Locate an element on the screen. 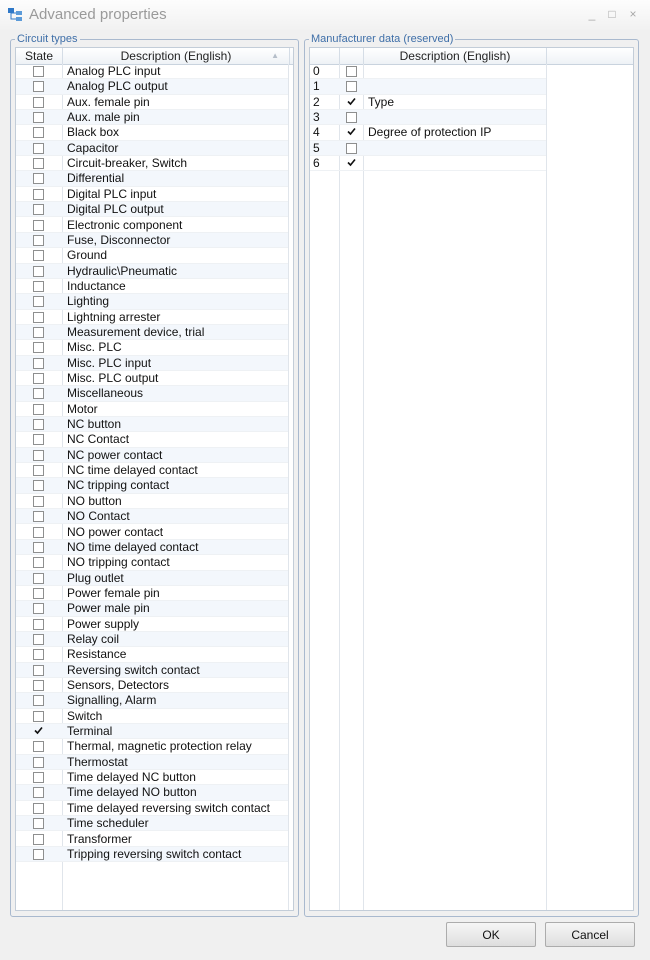 The height and width of the screenshot is (960, 650). manufacturer-data-row: 5 is located at coordinates (428, 148).